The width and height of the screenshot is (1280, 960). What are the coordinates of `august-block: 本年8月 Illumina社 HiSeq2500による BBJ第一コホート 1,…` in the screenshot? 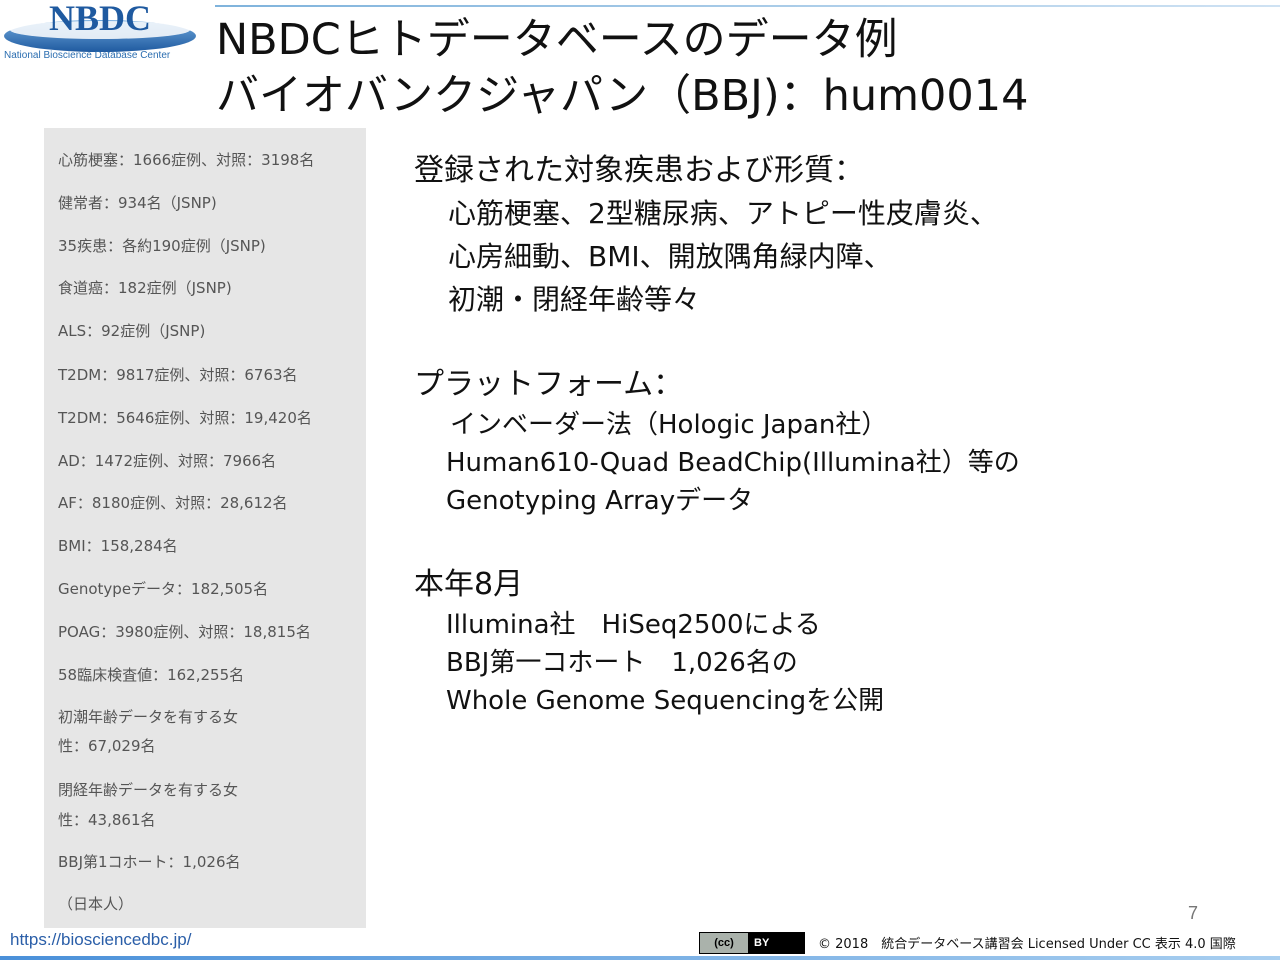 It's located at (649, 642).